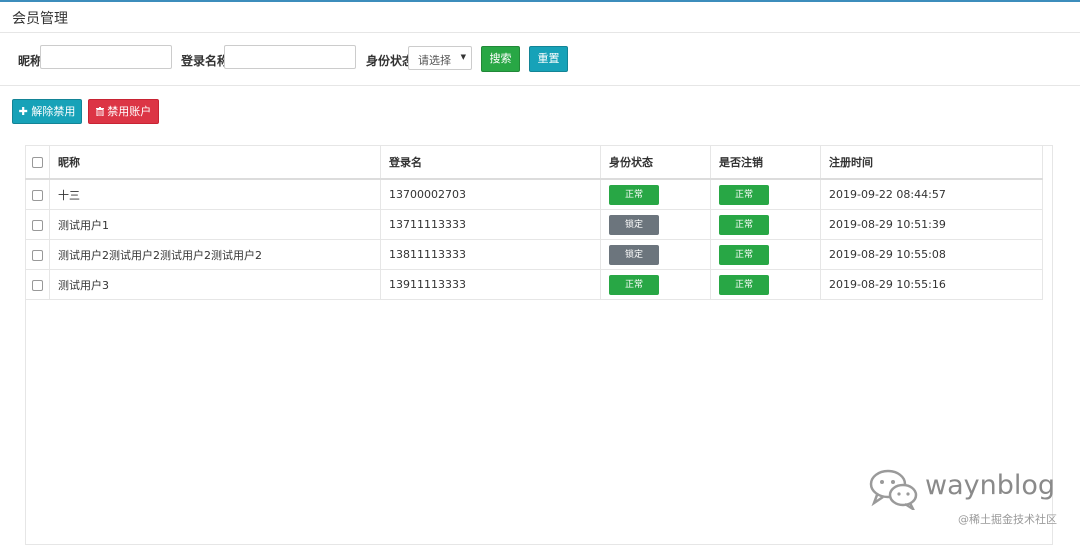  Describe the element at coordinates (931, 162) in the screenshot. I see `column-header-register-time: 注册时间` at that location.